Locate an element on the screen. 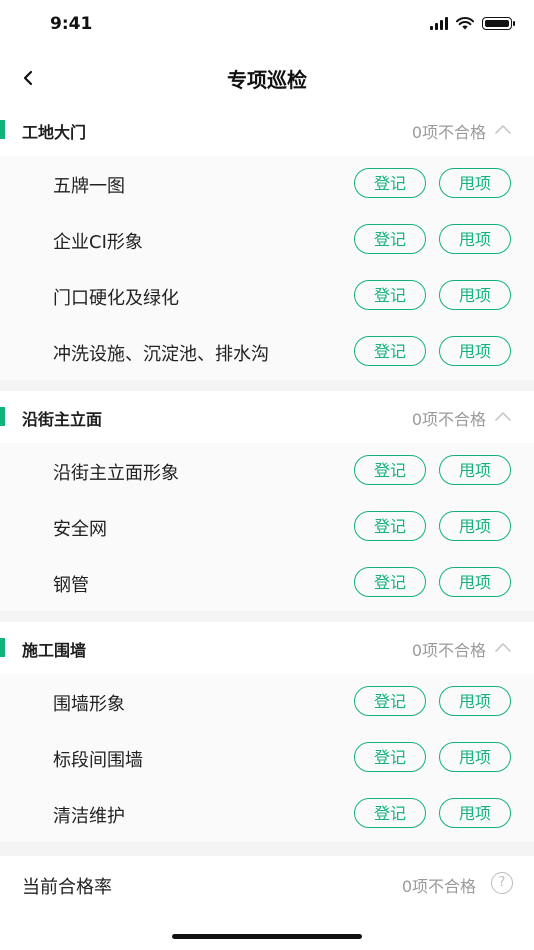 The image size is (534, 950). section-header: 施工围墙 0项不合格 is located at coordinates (267, 648).